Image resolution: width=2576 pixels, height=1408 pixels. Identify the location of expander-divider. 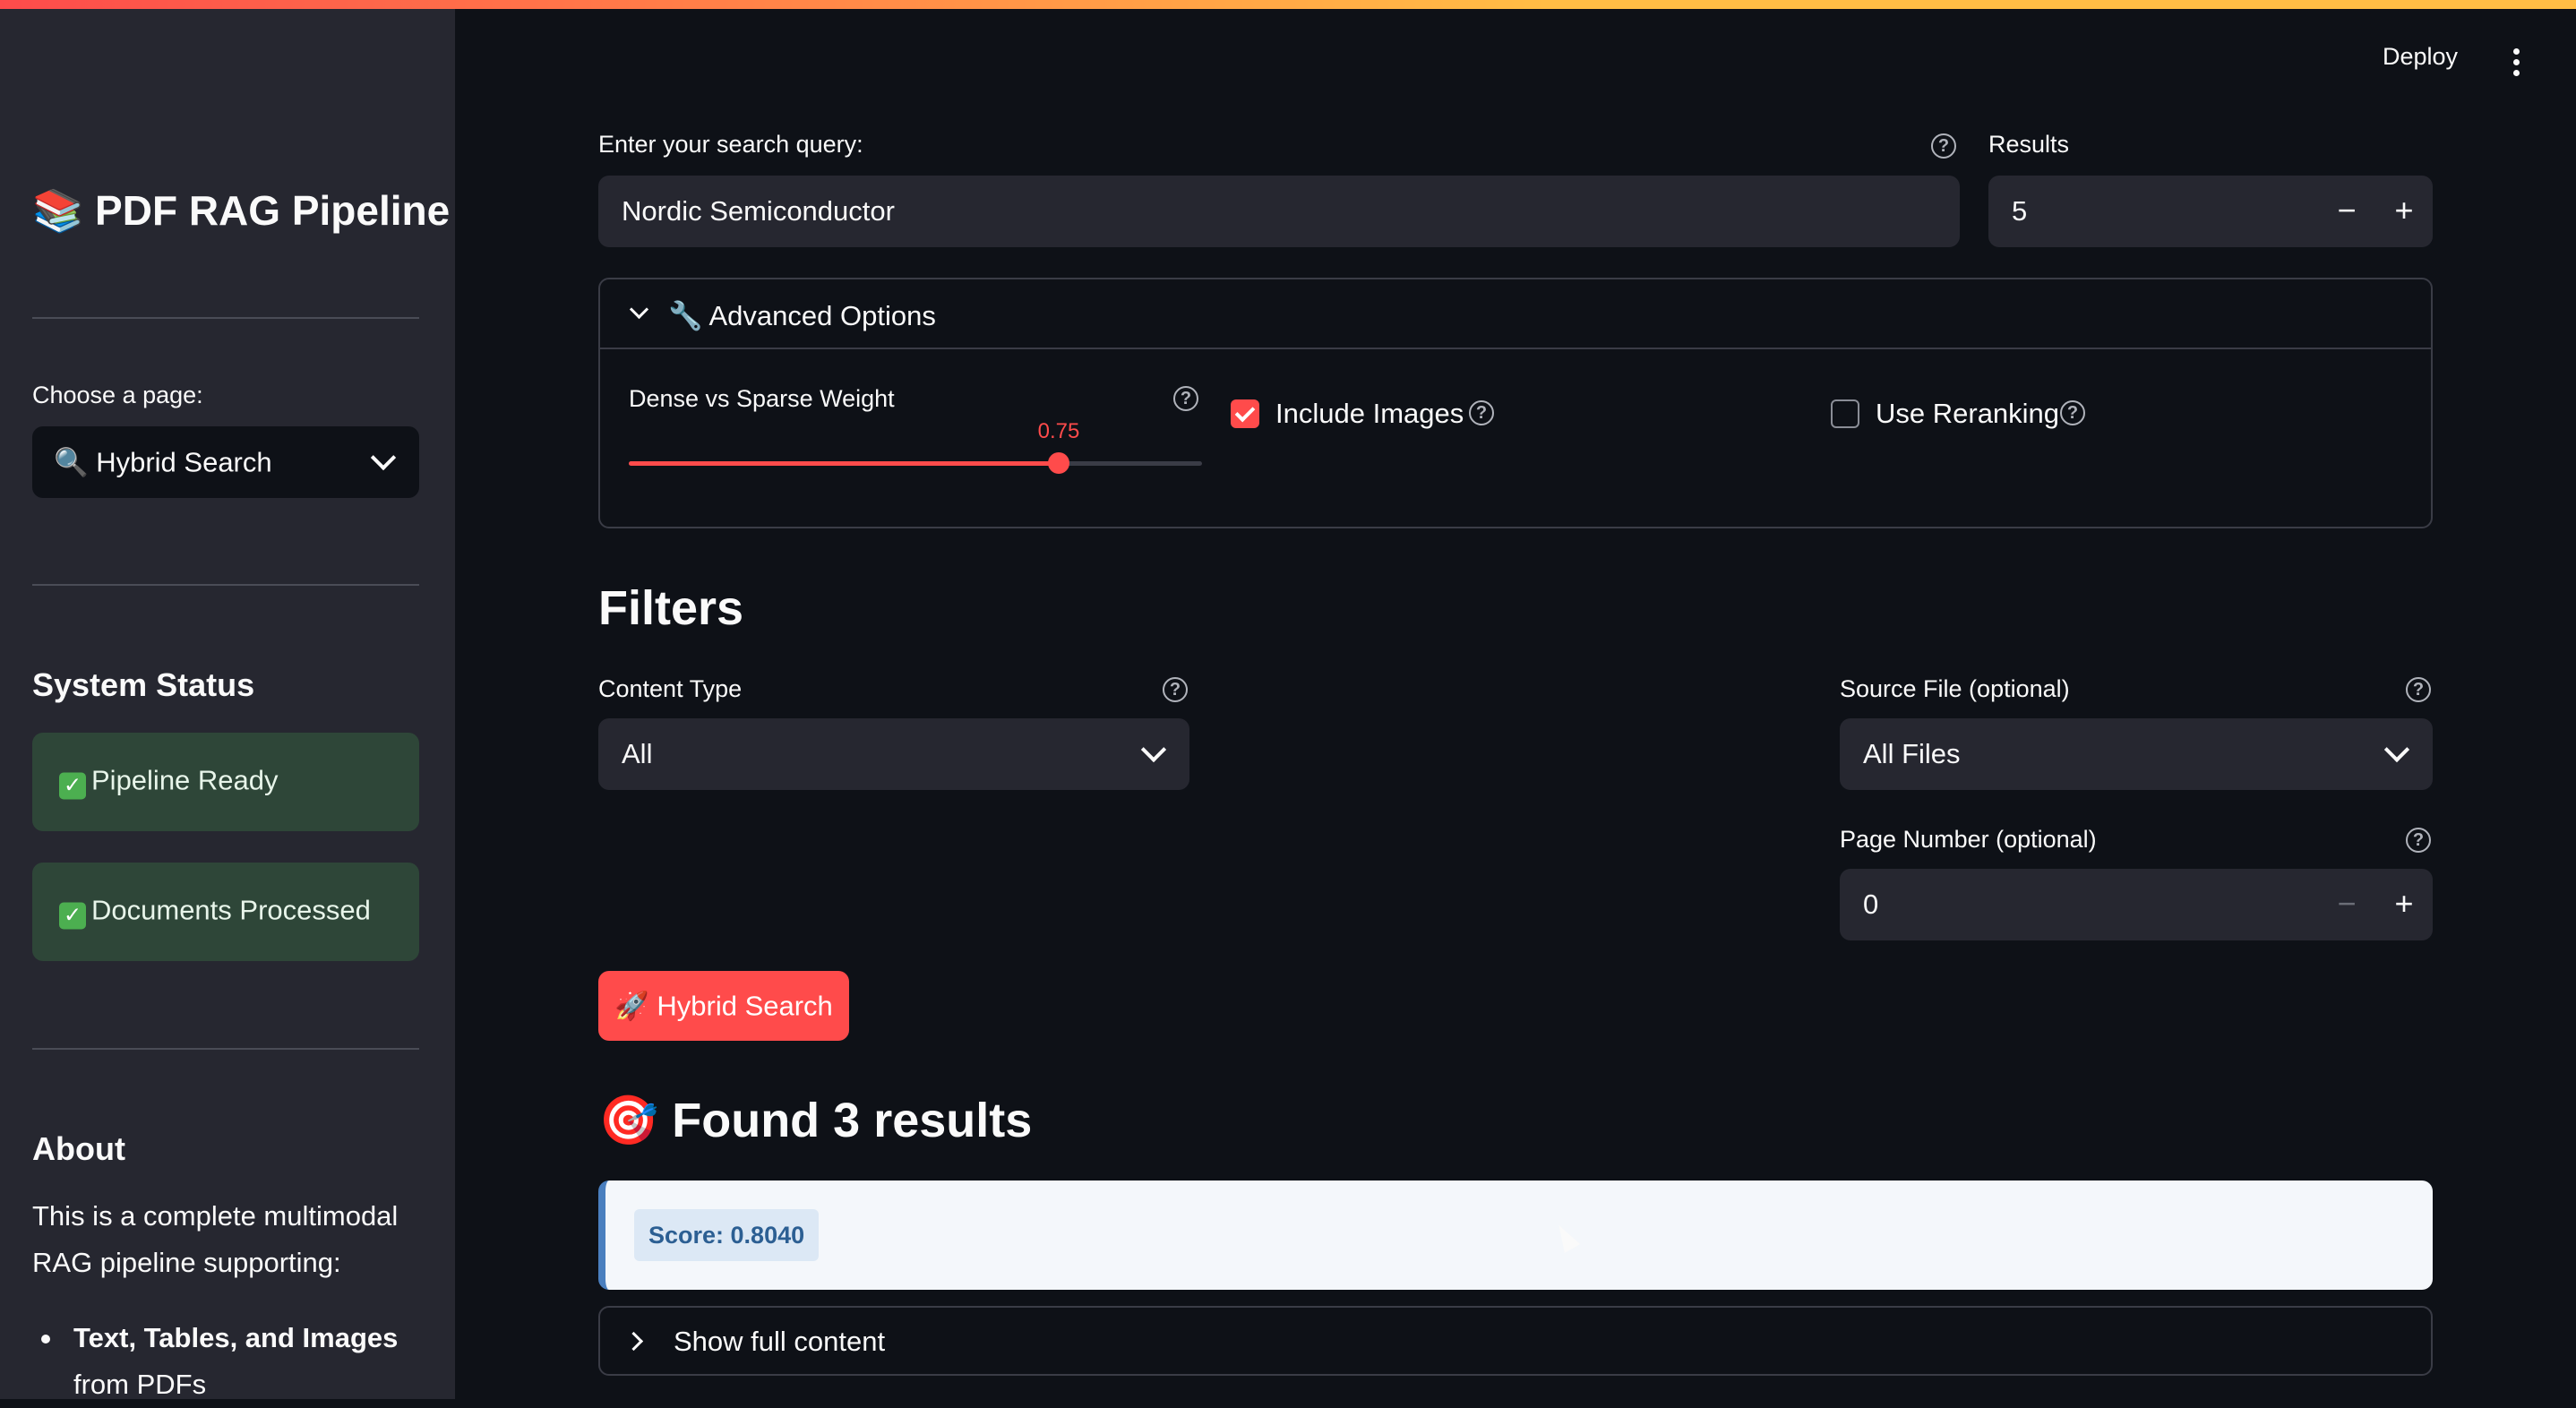
(1515, 348).